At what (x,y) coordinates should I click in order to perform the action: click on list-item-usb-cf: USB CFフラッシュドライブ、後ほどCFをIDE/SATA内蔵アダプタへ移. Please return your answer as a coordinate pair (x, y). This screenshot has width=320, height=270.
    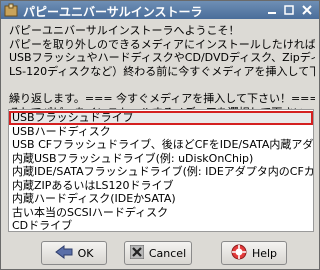
    Looking at the image, I should click on (161, 145).